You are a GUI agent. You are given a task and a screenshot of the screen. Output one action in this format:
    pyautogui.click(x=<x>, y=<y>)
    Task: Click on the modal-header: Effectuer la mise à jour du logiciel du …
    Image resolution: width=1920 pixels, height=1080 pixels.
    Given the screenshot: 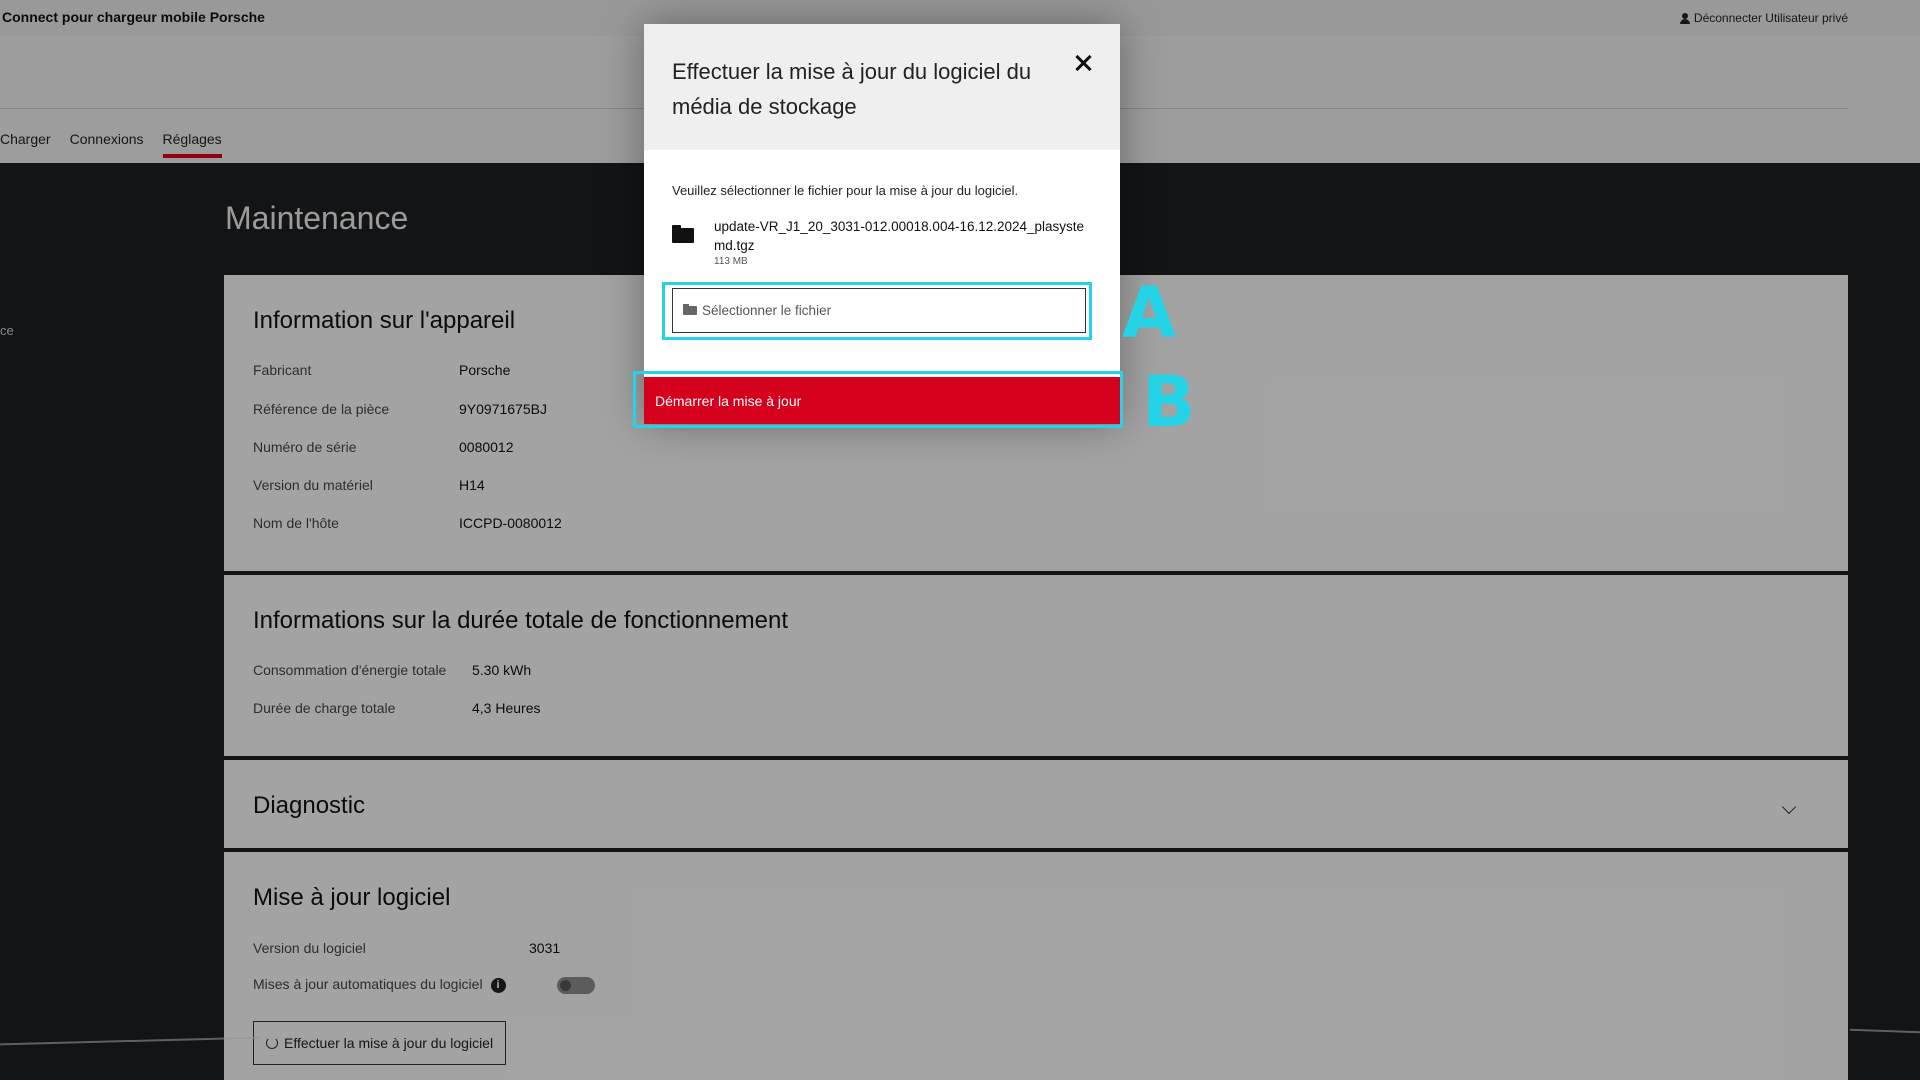 What is the action you would take?
    pyautogui.click(x=882, y=87)
    